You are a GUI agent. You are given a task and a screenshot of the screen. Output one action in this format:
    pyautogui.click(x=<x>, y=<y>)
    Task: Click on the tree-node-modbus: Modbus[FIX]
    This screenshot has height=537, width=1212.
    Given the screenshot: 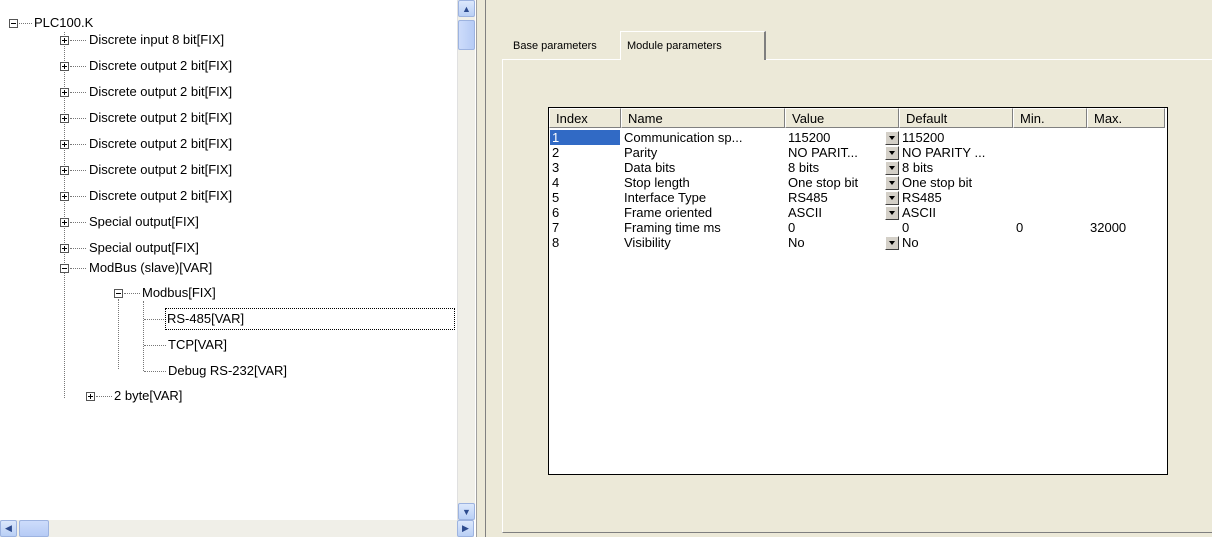 What is the action you would take?
    pyautogui.click(x=150, y=293)
    